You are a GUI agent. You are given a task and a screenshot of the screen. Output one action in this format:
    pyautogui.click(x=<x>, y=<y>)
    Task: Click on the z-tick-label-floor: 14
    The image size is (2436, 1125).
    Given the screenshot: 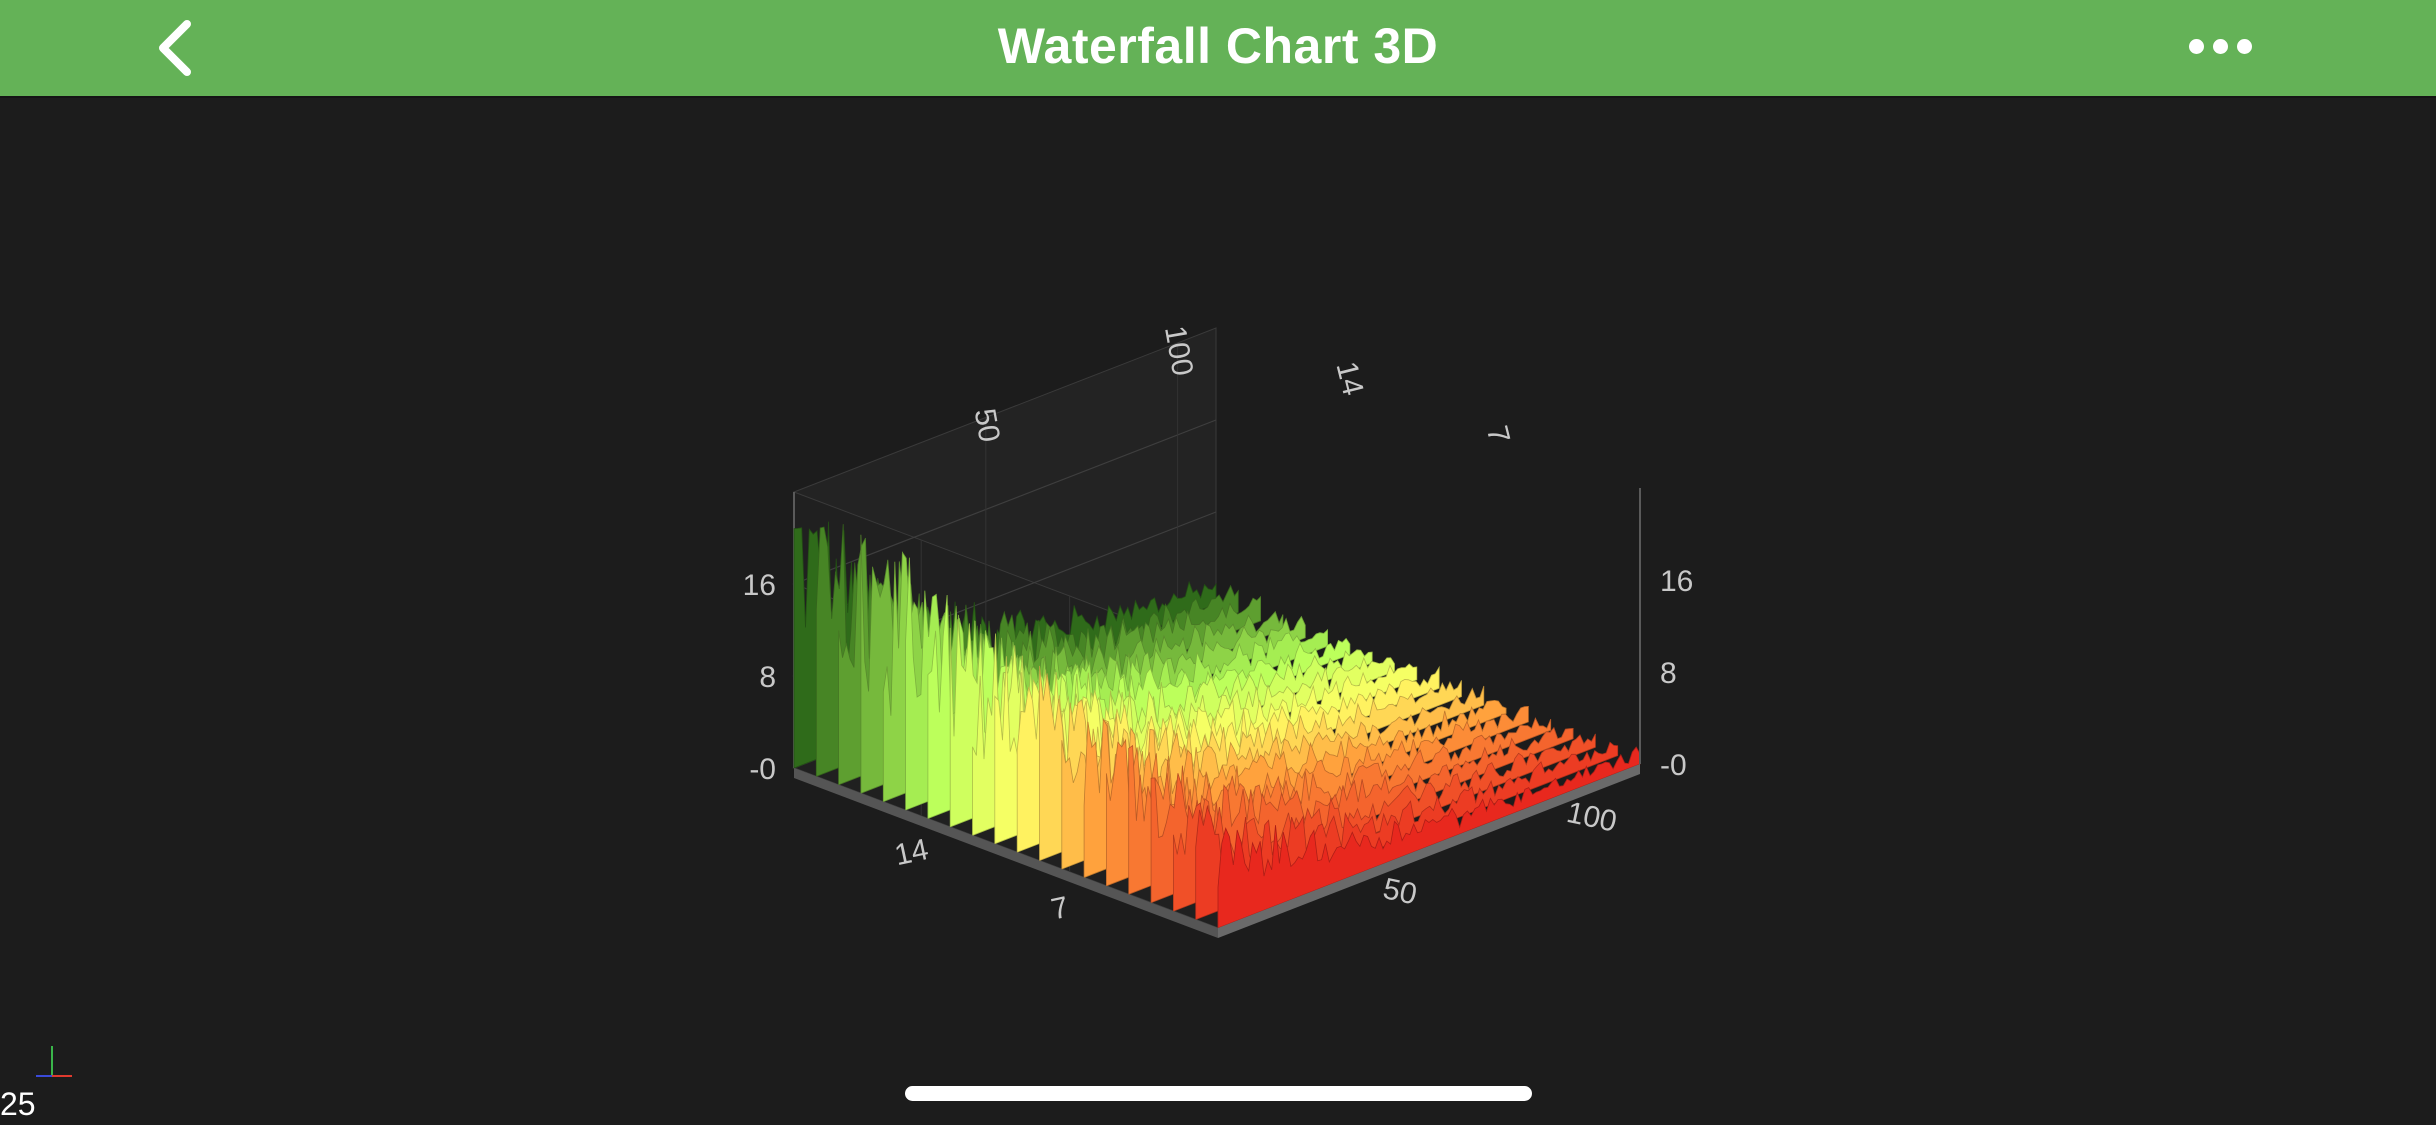 What is the action you would take?
    pyautogui.click(x=912, y=852)
    